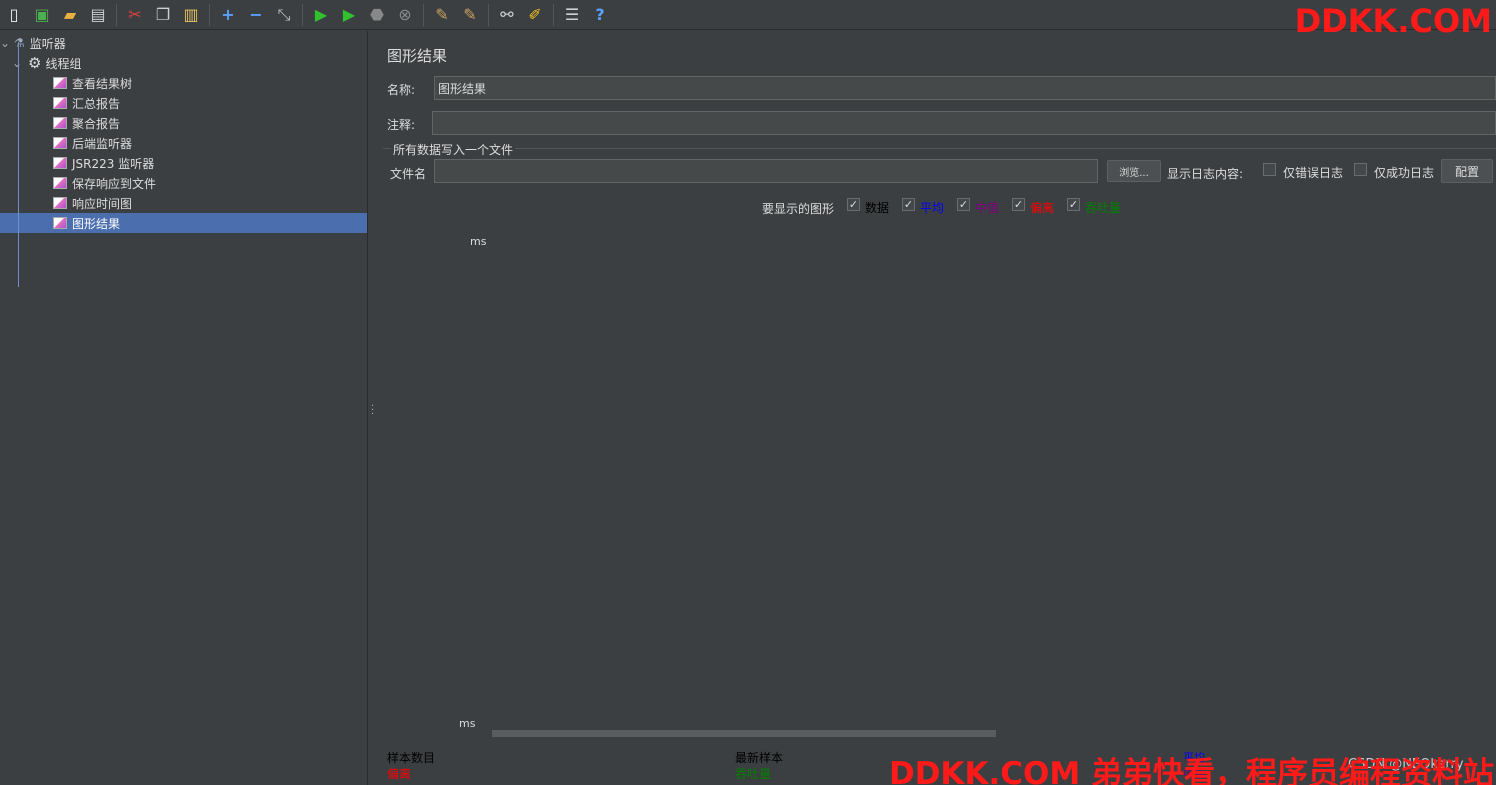 The image size is (1496, 785). Describe the element at coordinates (408, 174) in the screenshot. I see `filename-label: 文件名` at that location.